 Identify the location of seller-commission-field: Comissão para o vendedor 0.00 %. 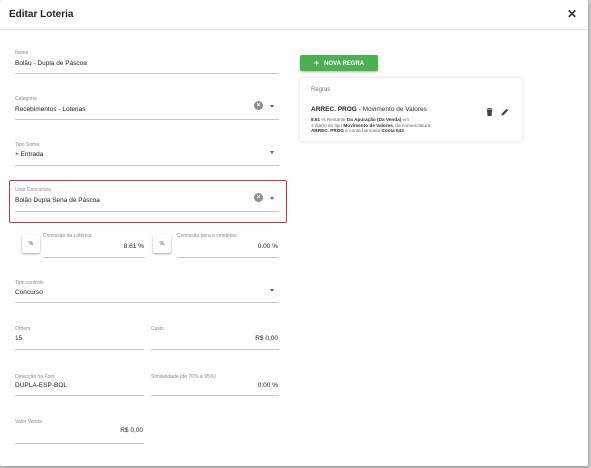
(228, 246).